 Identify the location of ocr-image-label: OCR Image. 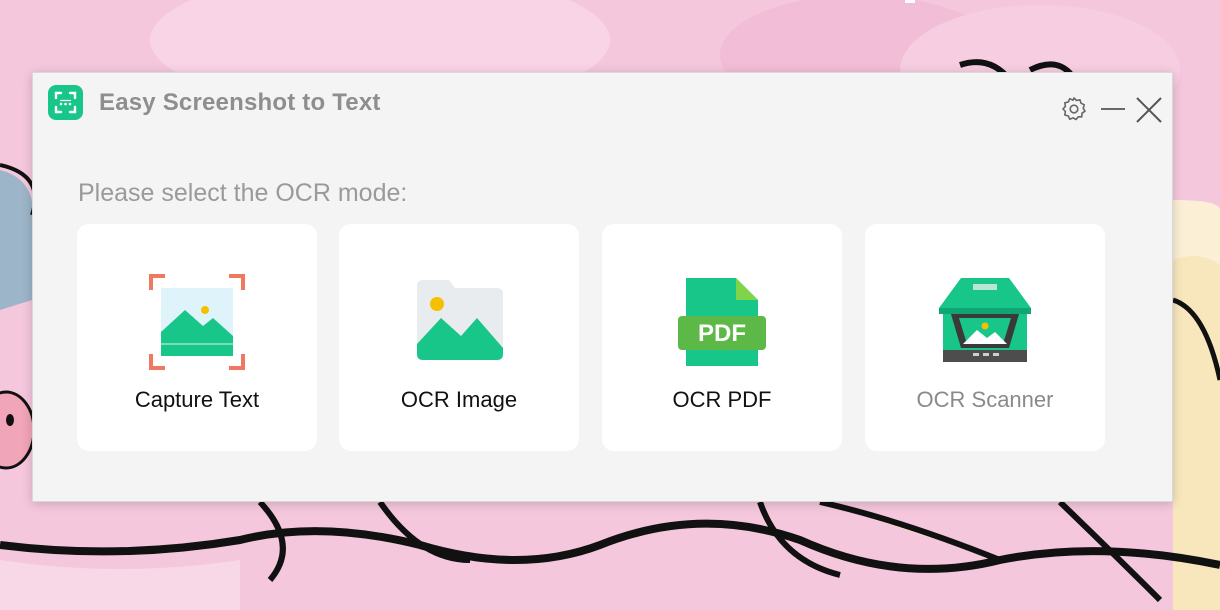
(459, 399).